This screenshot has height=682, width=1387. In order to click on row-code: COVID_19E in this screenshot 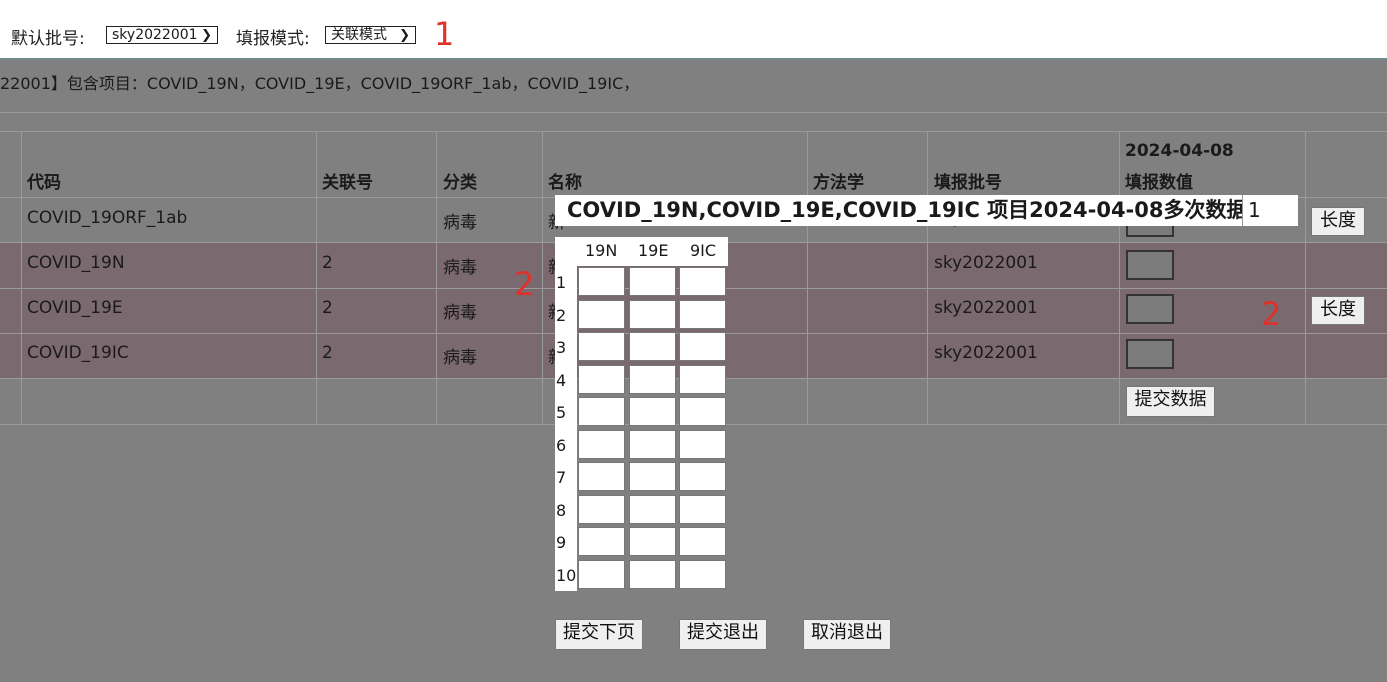, I will do `click(75, 308)`.